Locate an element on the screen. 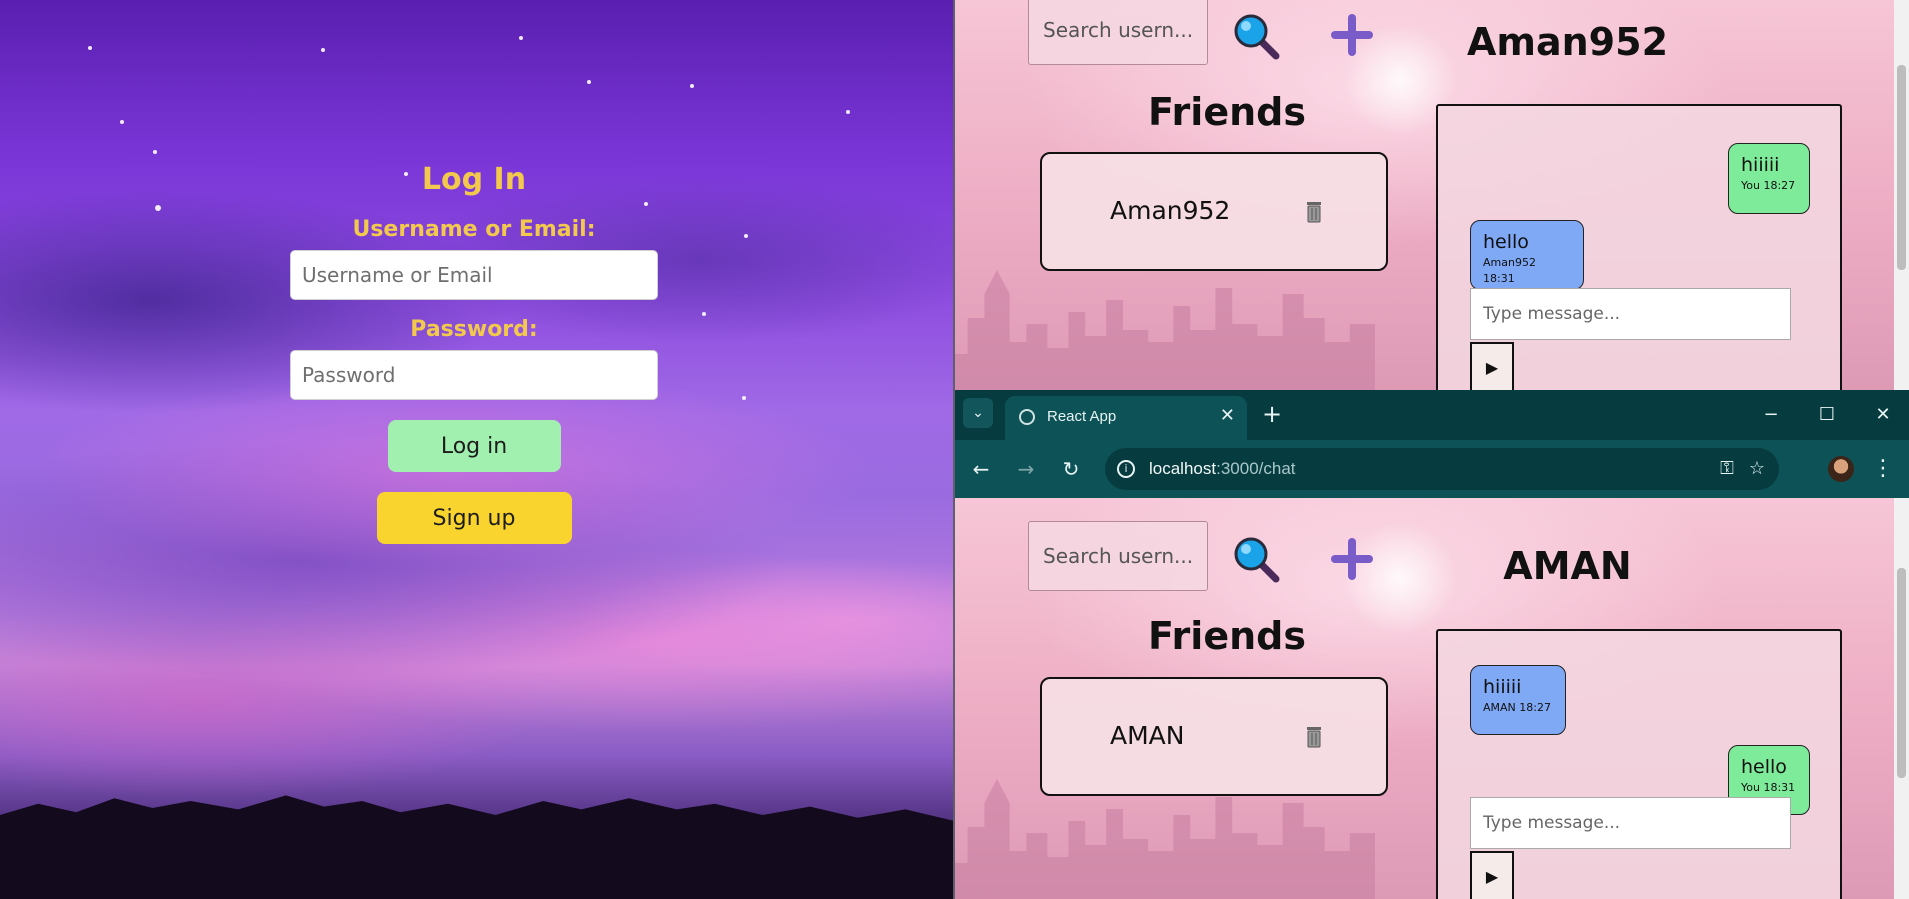 This screenshot has width=1909, height=899. url-text: localhost:3000/chat is located at coordinates (1222, 469).